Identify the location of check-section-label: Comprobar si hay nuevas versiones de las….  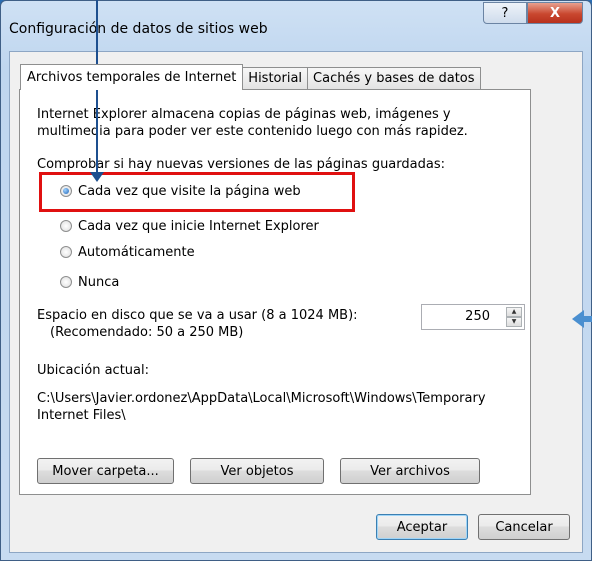
(241, 164).